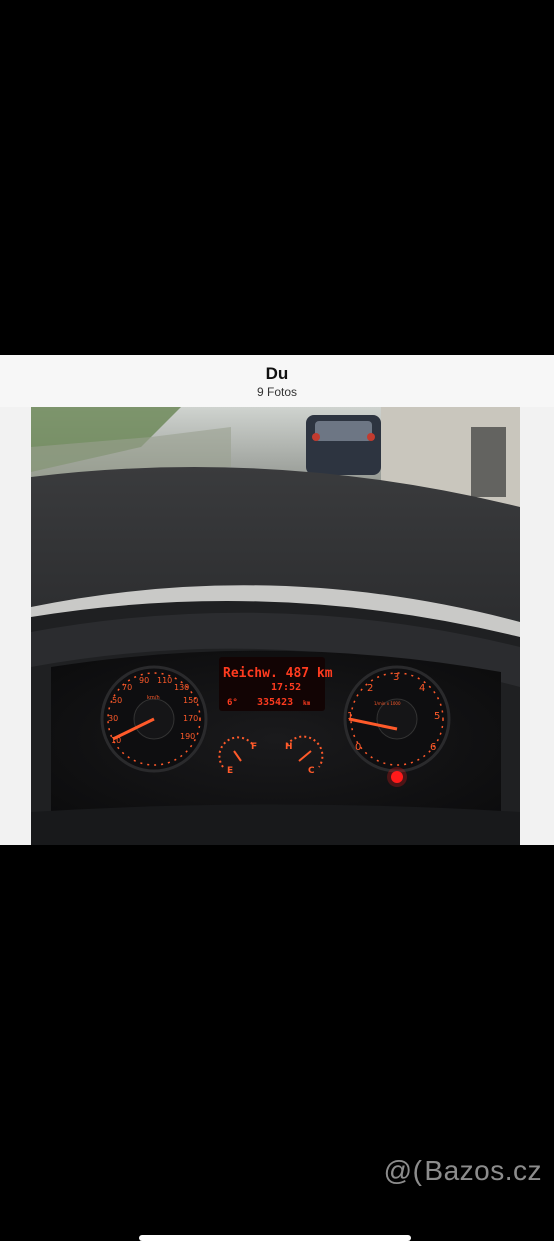  Describe the element at coordinates (232, 703) in the screenshot. I see `lcd-gear: 6°` at that location.